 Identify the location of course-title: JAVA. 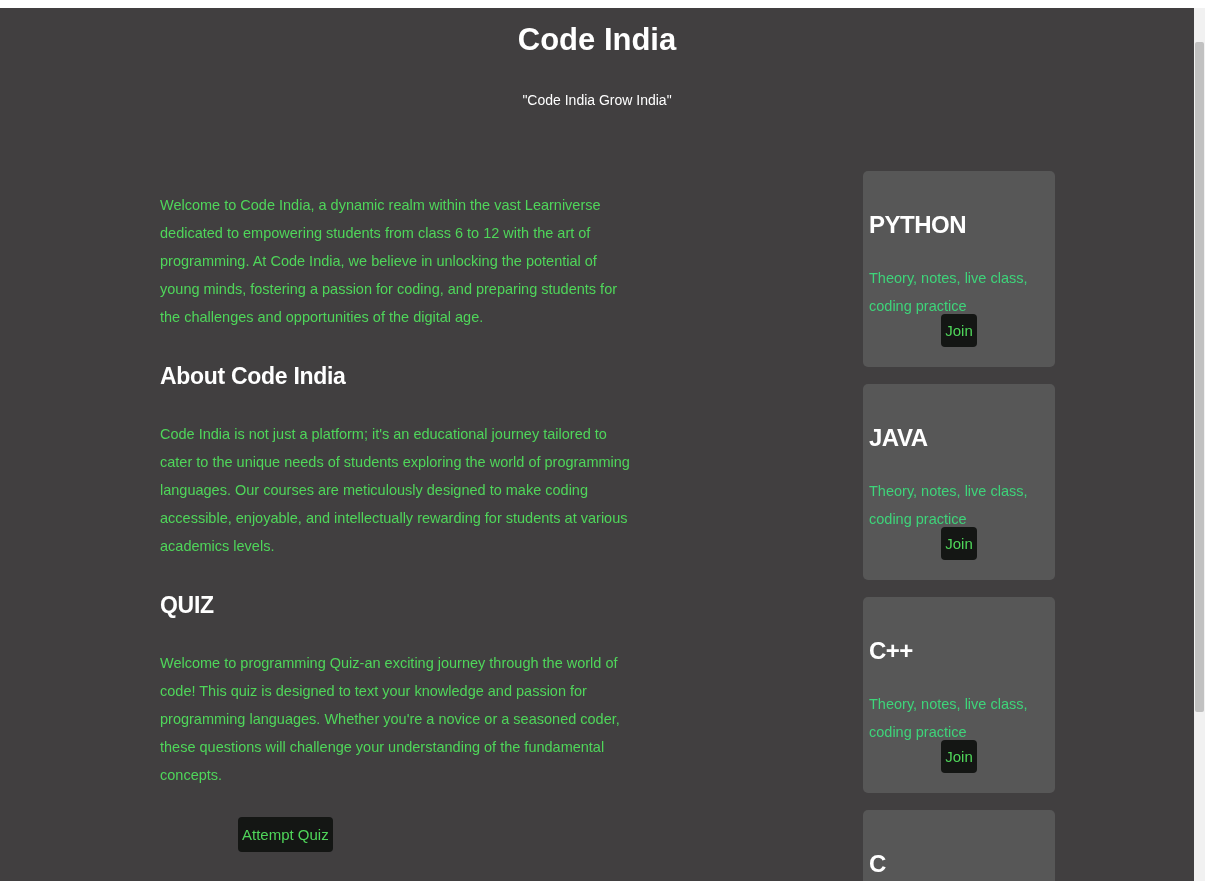
(899, 438).